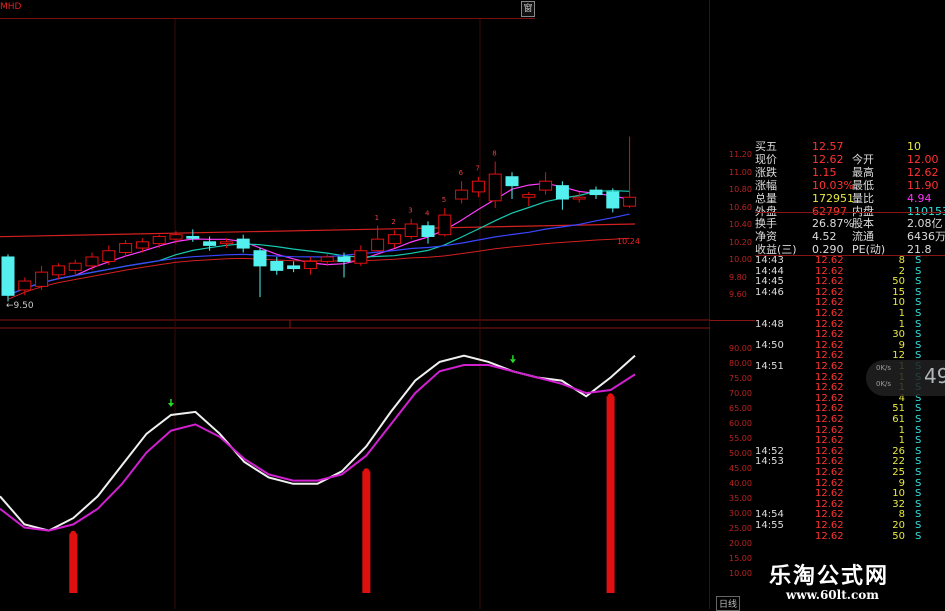 This screenshot has height=611, width=945. I want to click on sequence-number: 3, so click(410, 211).